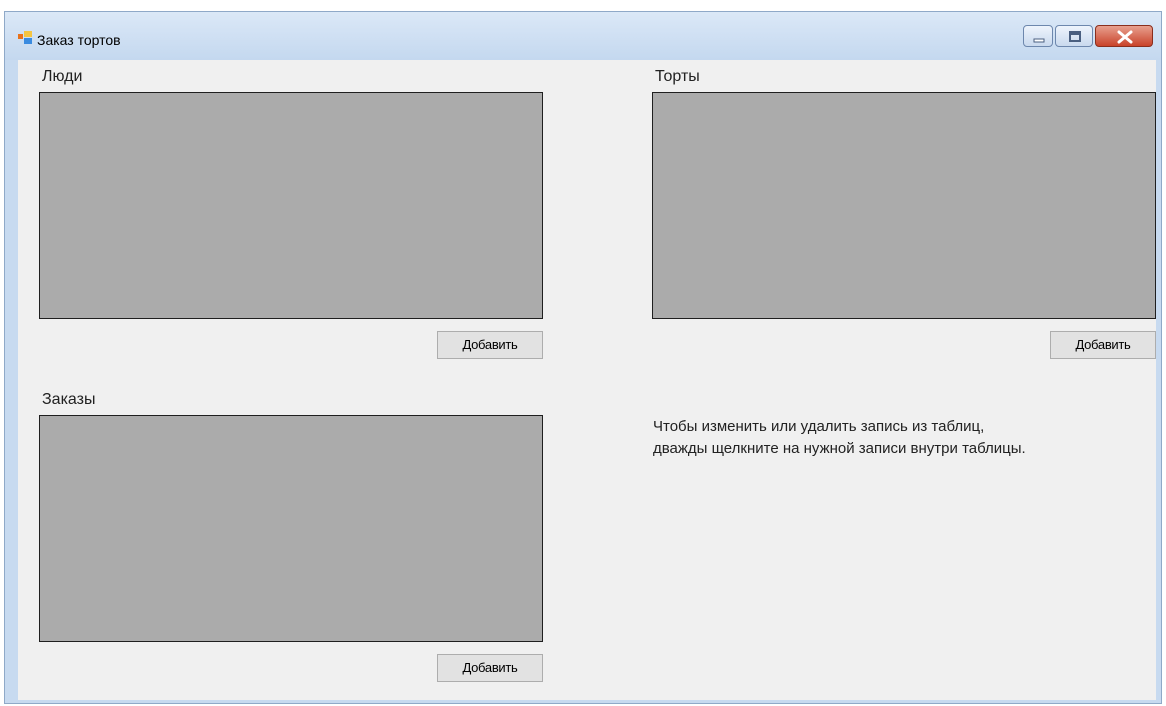  Describe the element at coordinates (1103, 345) in the screenshot. I see `add-cake-button: Добавить` at that location.